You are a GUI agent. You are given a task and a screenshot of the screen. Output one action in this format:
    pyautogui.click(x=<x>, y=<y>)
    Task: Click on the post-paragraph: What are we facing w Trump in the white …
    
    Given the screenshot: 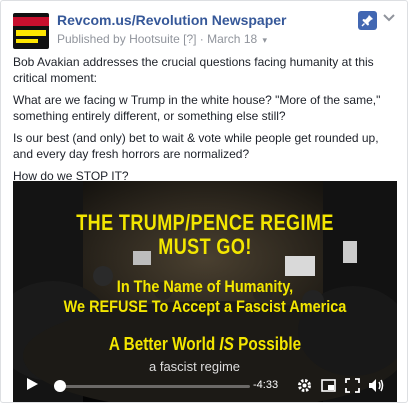 What is the action you would take?
    pyautogui.click(x=197, y=108)
    